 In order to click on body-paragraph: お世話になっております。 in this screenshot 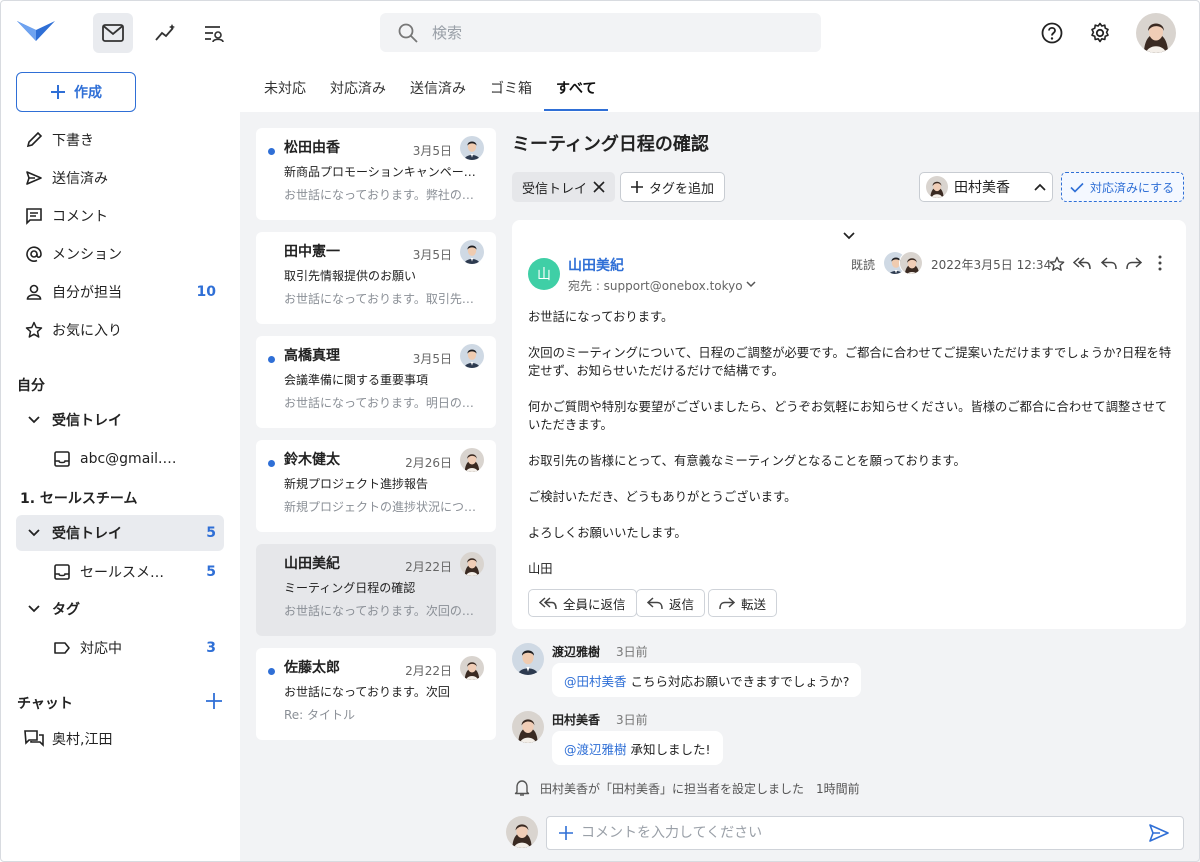, I will do `click(601, 317)`.